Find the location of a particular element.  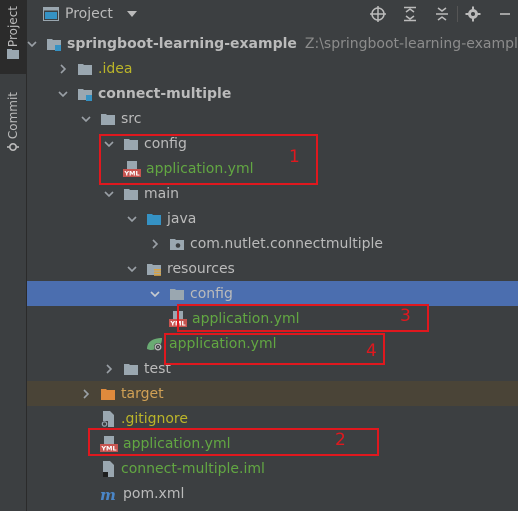

tree-row-idea: .idea is located at coordinates (272, 68).